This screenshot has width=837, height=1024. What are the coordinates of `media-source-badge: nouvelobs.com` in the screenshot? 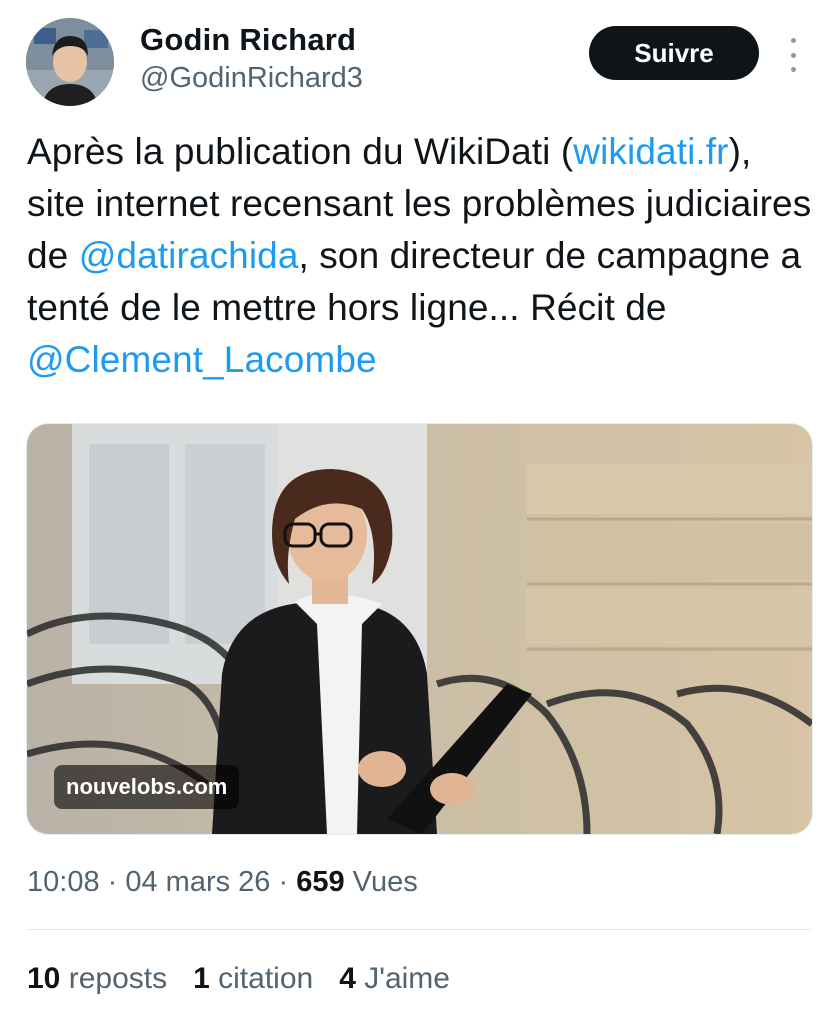 It's located at (147, 787).